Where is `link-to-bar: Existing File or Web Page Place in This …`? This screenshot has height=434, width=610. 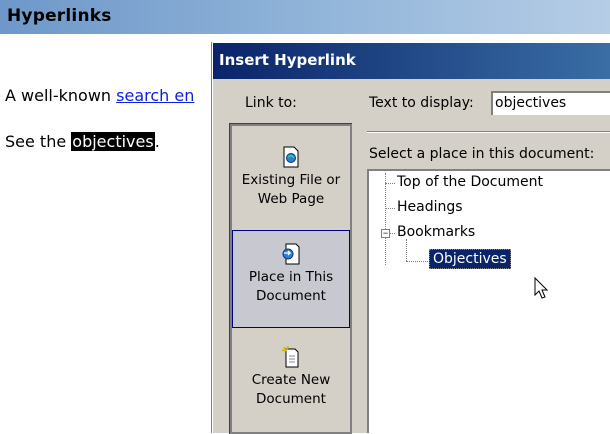
link-to-bar: Existing File or Web Page Place in This … is located at coordinates (290, 278).